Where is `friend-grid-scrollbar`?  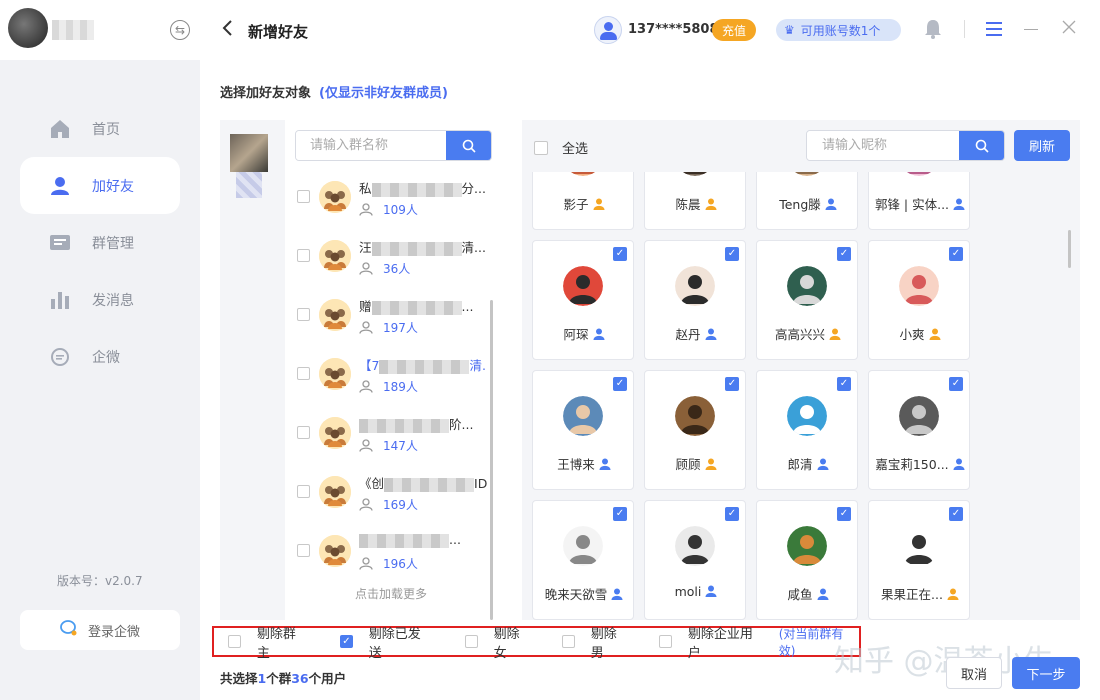 friend-grid-scrollbar is located at coordinates (1069, 249).